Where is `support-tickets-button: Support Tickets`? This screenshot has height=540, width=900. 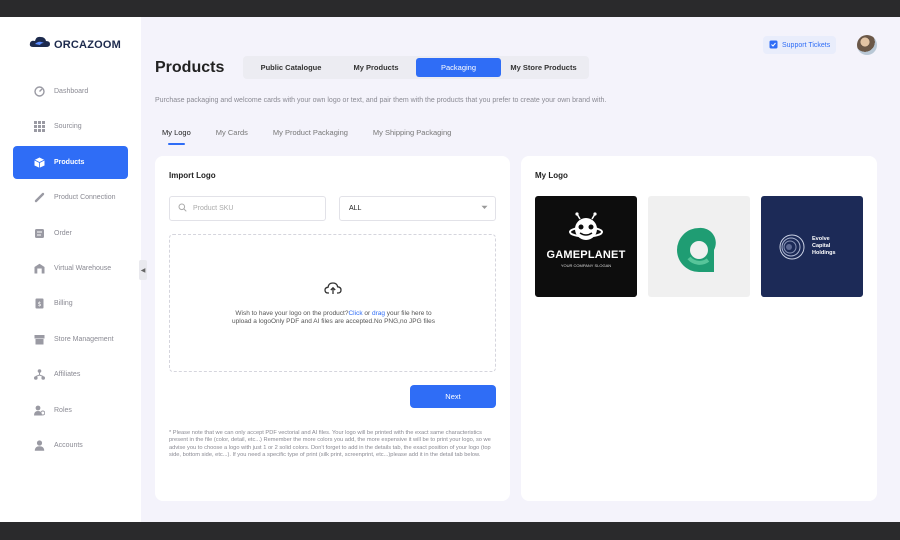
support-tickets-button: Support Tickets is located at coordinates (800, 45).